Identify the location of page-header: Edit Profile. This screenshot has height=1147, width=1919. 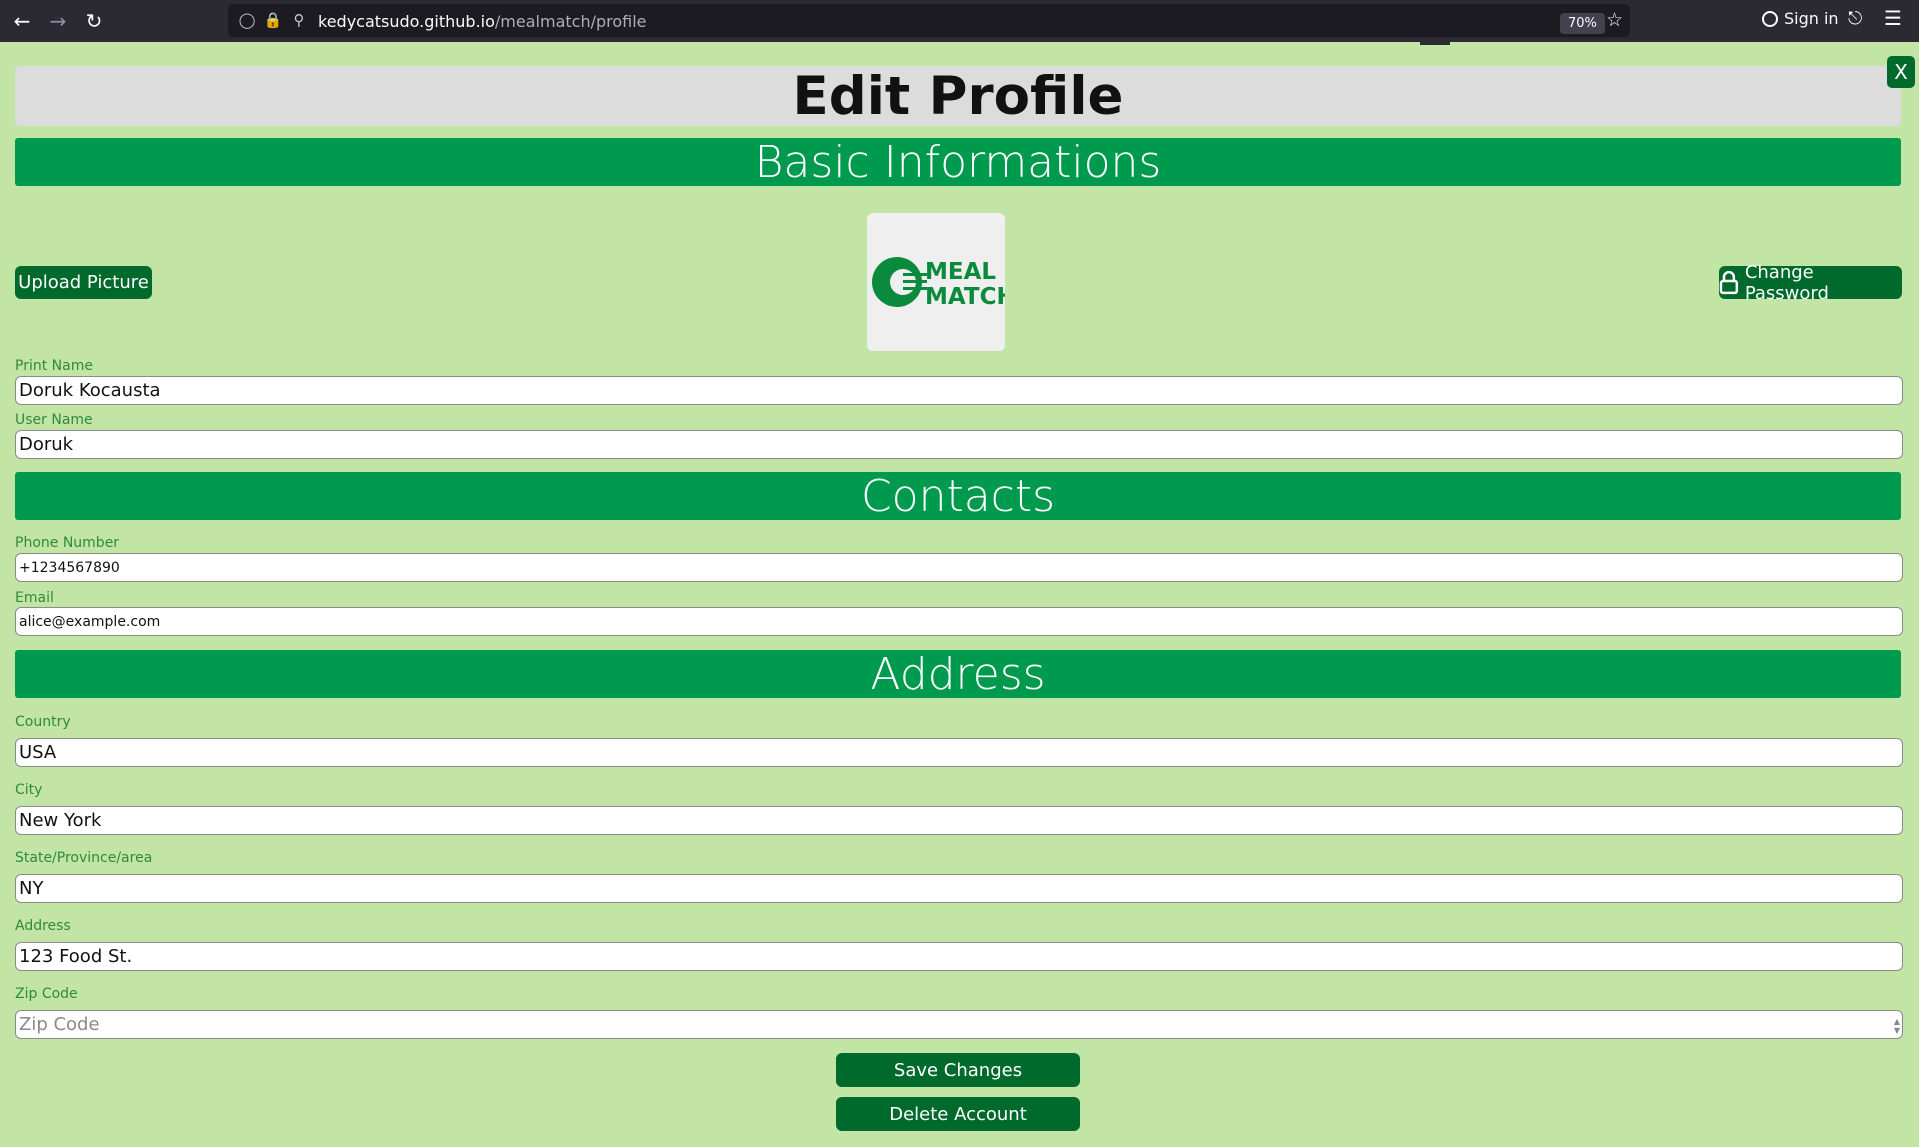
(958, 96).